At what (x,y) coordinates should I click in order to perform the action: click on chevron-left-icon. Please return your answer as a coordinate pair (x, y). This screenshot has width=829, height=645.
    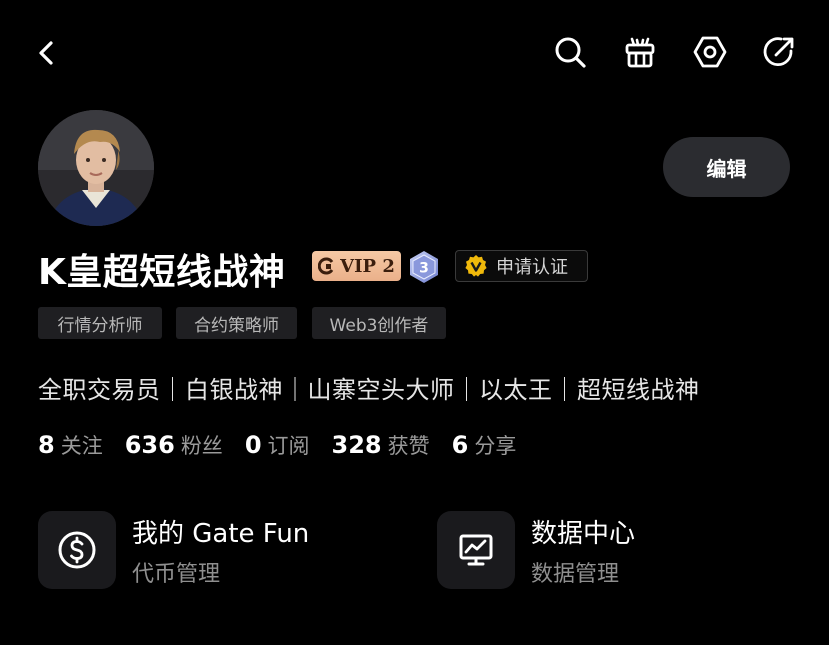
    Looking at the image, I should click on (46, 53).